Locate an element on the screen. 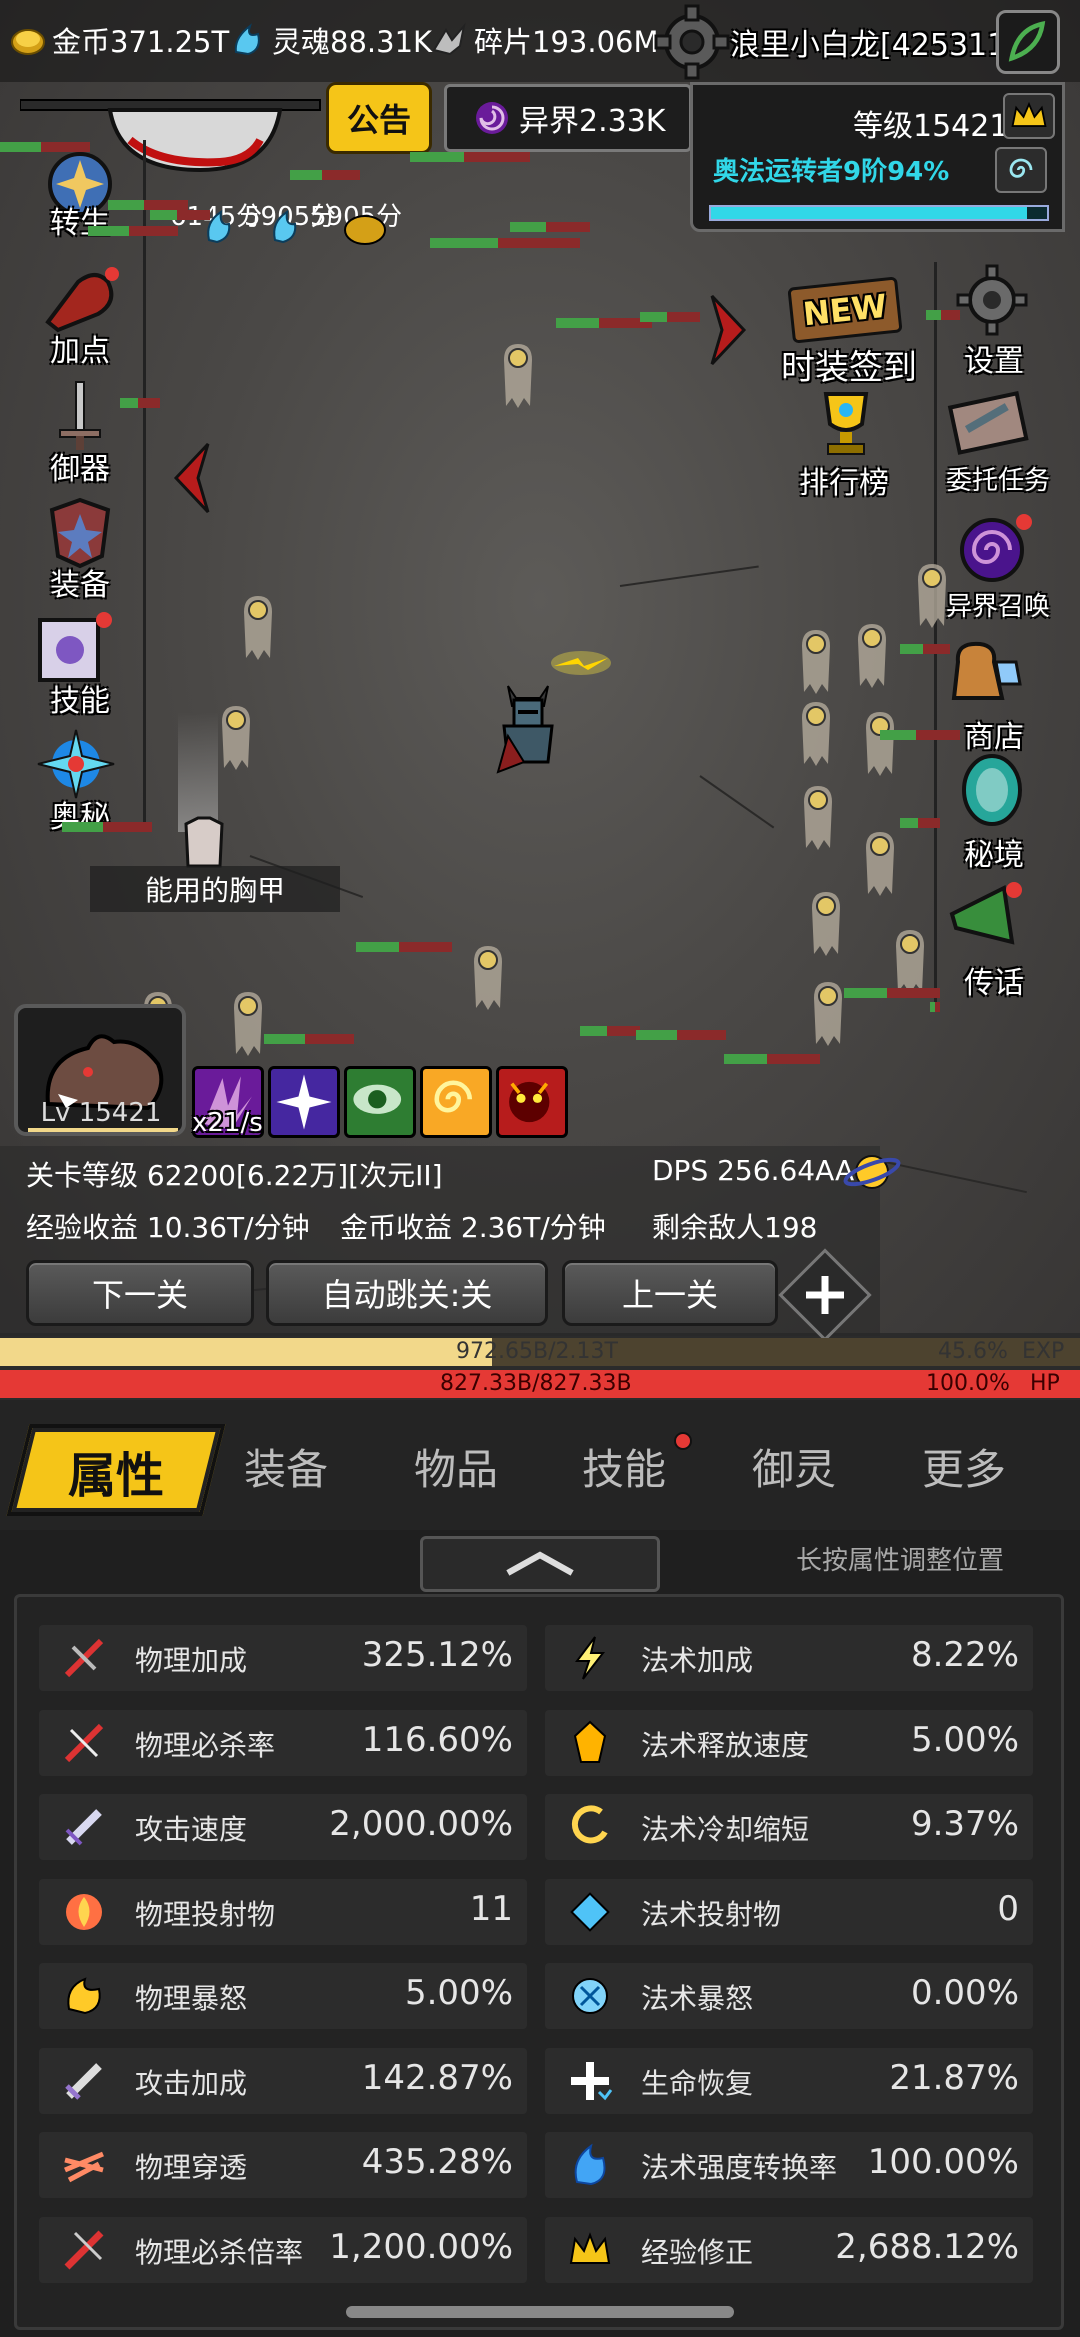 This screenshot has height=2337, width=1080. stat-row: 生命恢复 21.87% is located at coordinates (789, 2080).